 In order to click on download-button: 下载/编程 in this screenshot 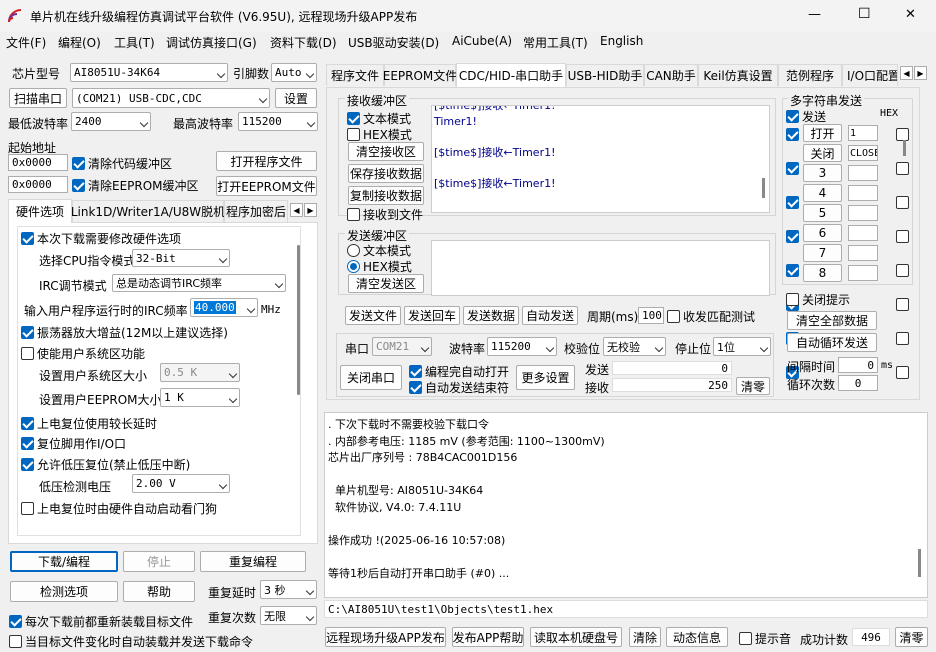, I will do `click(64, 561)`.